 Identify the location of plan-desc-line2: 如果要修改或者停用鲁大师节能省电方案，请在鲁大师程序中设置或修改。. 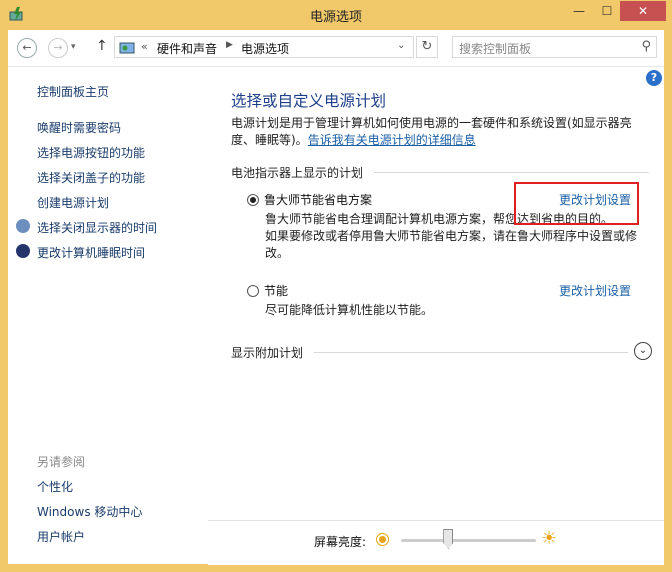
(451, 244).